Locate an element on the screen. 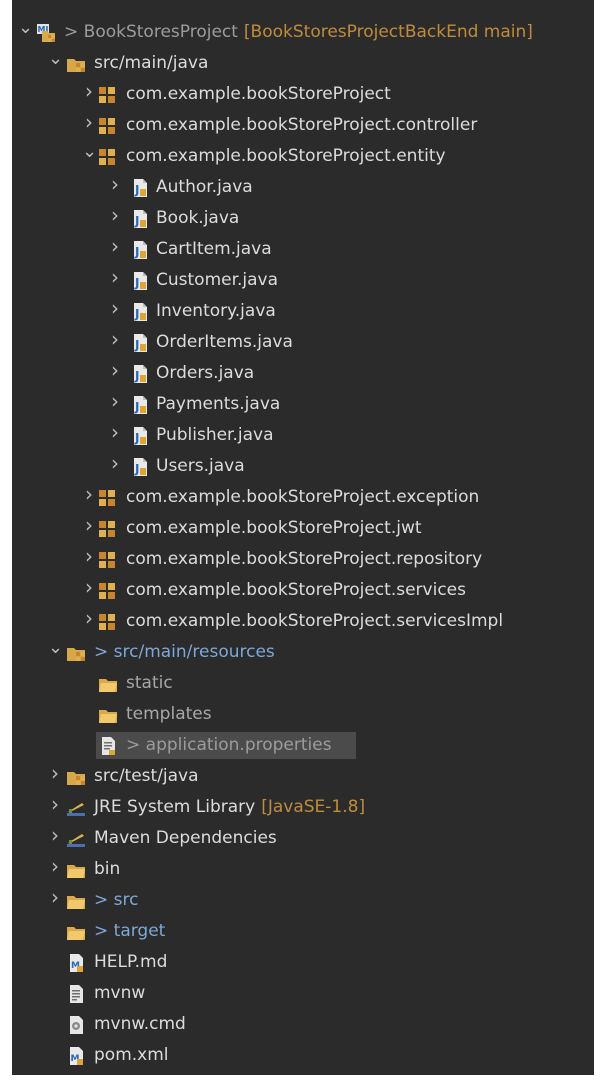 The height and width of the screenshot is (1081, 608). tree-item-text: Customer.java is located at coordinates (217, 280).